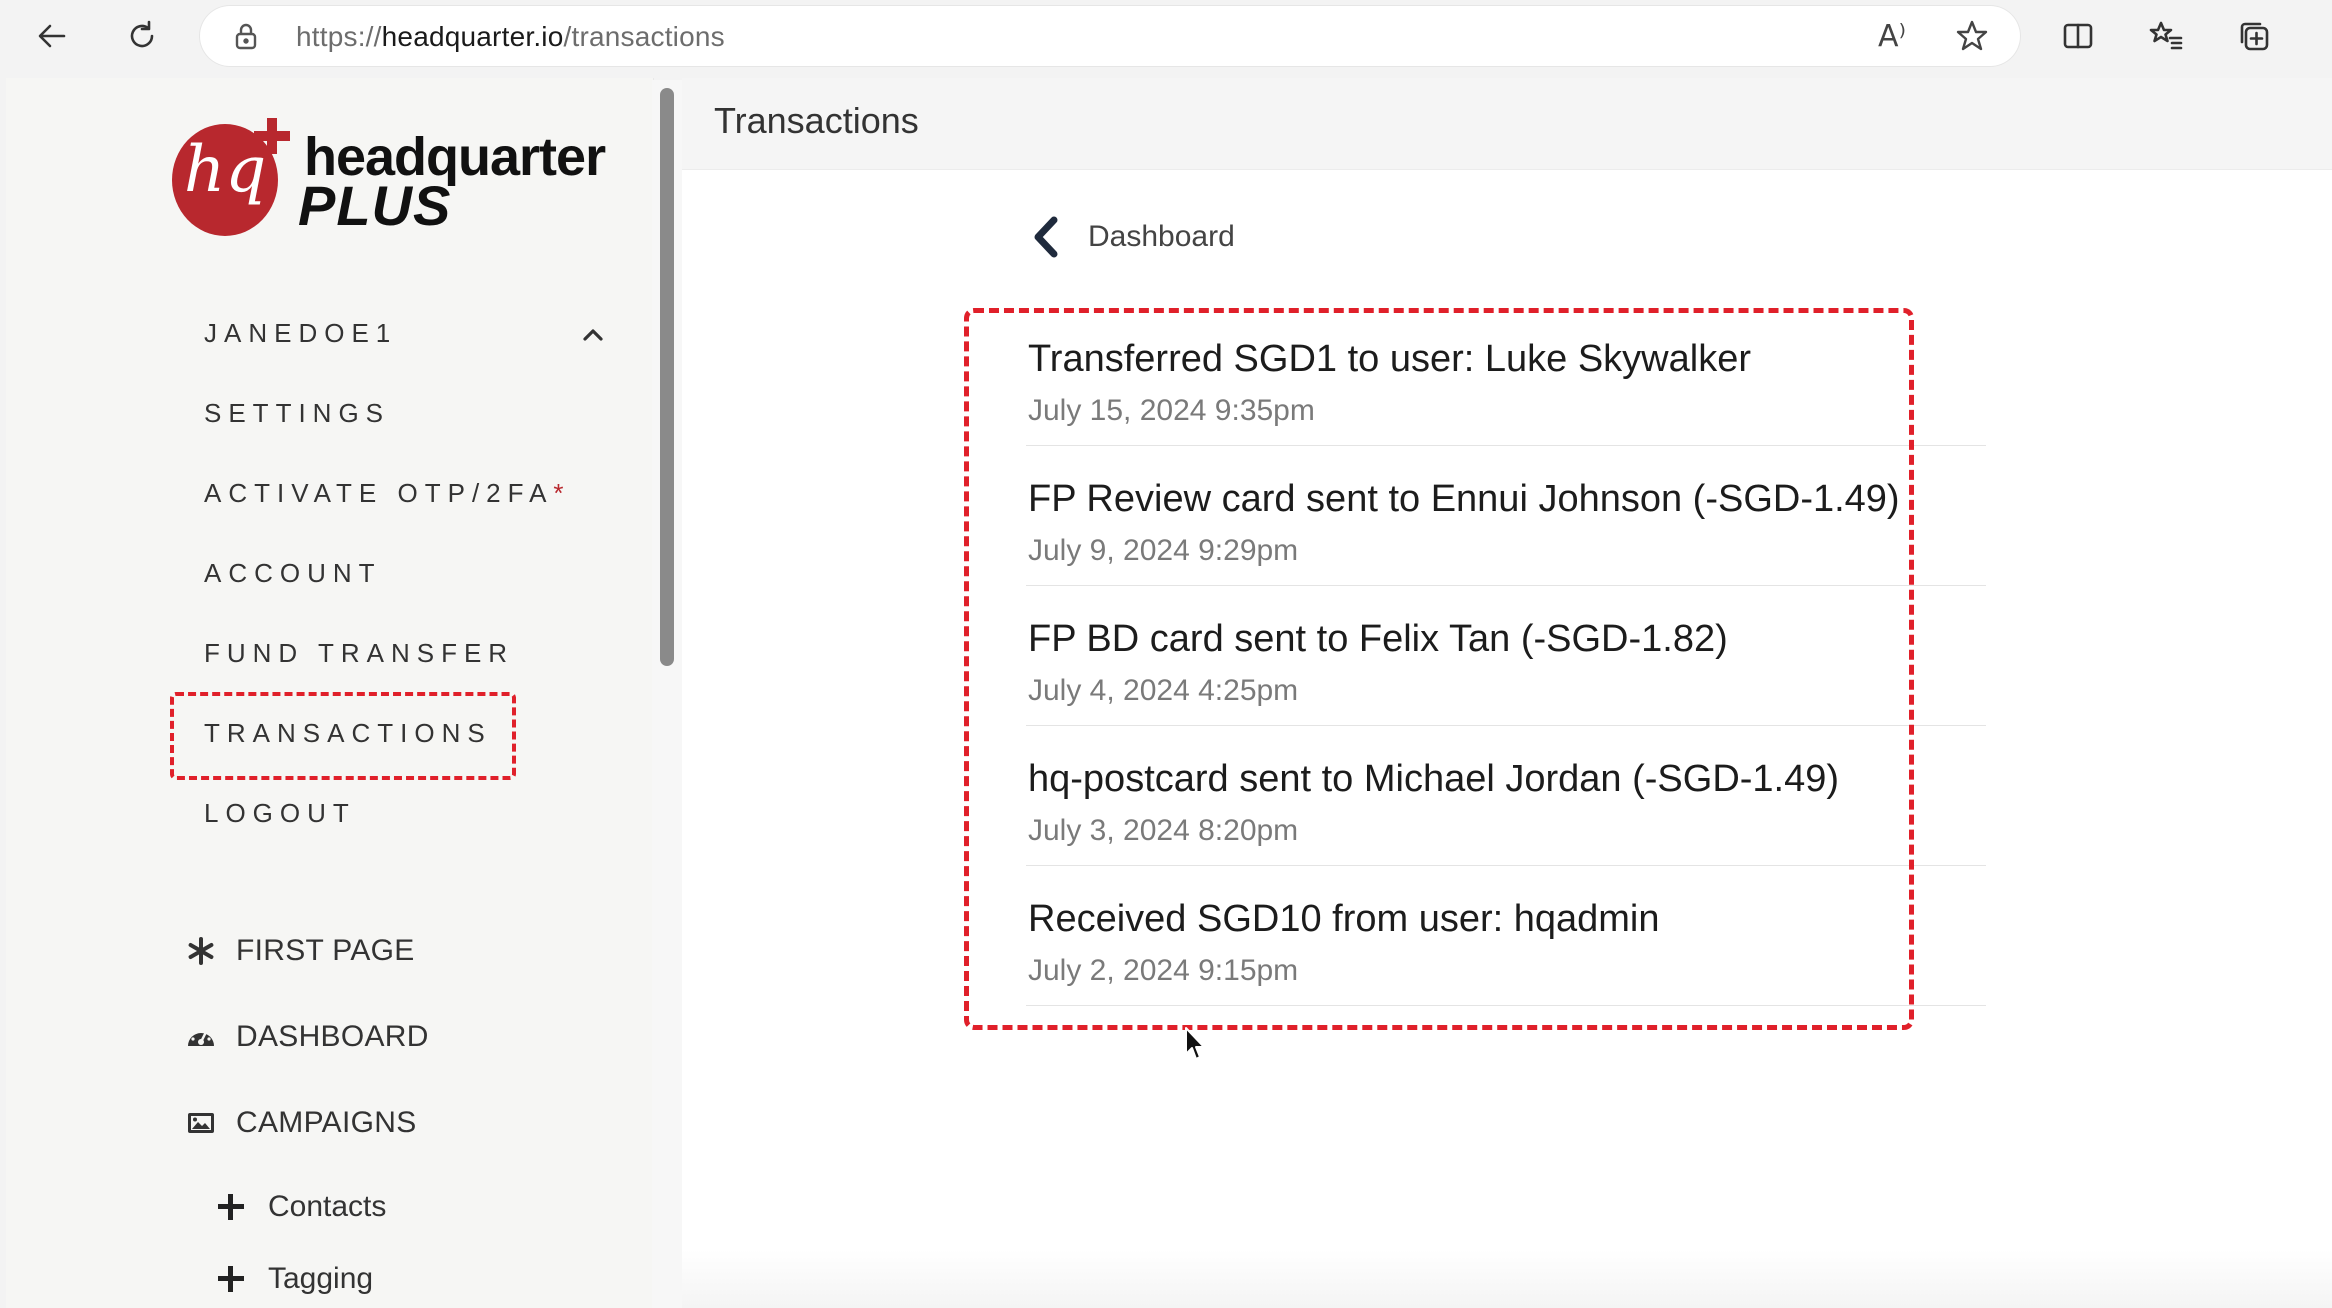 The image size is (2332, 1308). I want to click on favorites-list-icon, so click(2166, 36).